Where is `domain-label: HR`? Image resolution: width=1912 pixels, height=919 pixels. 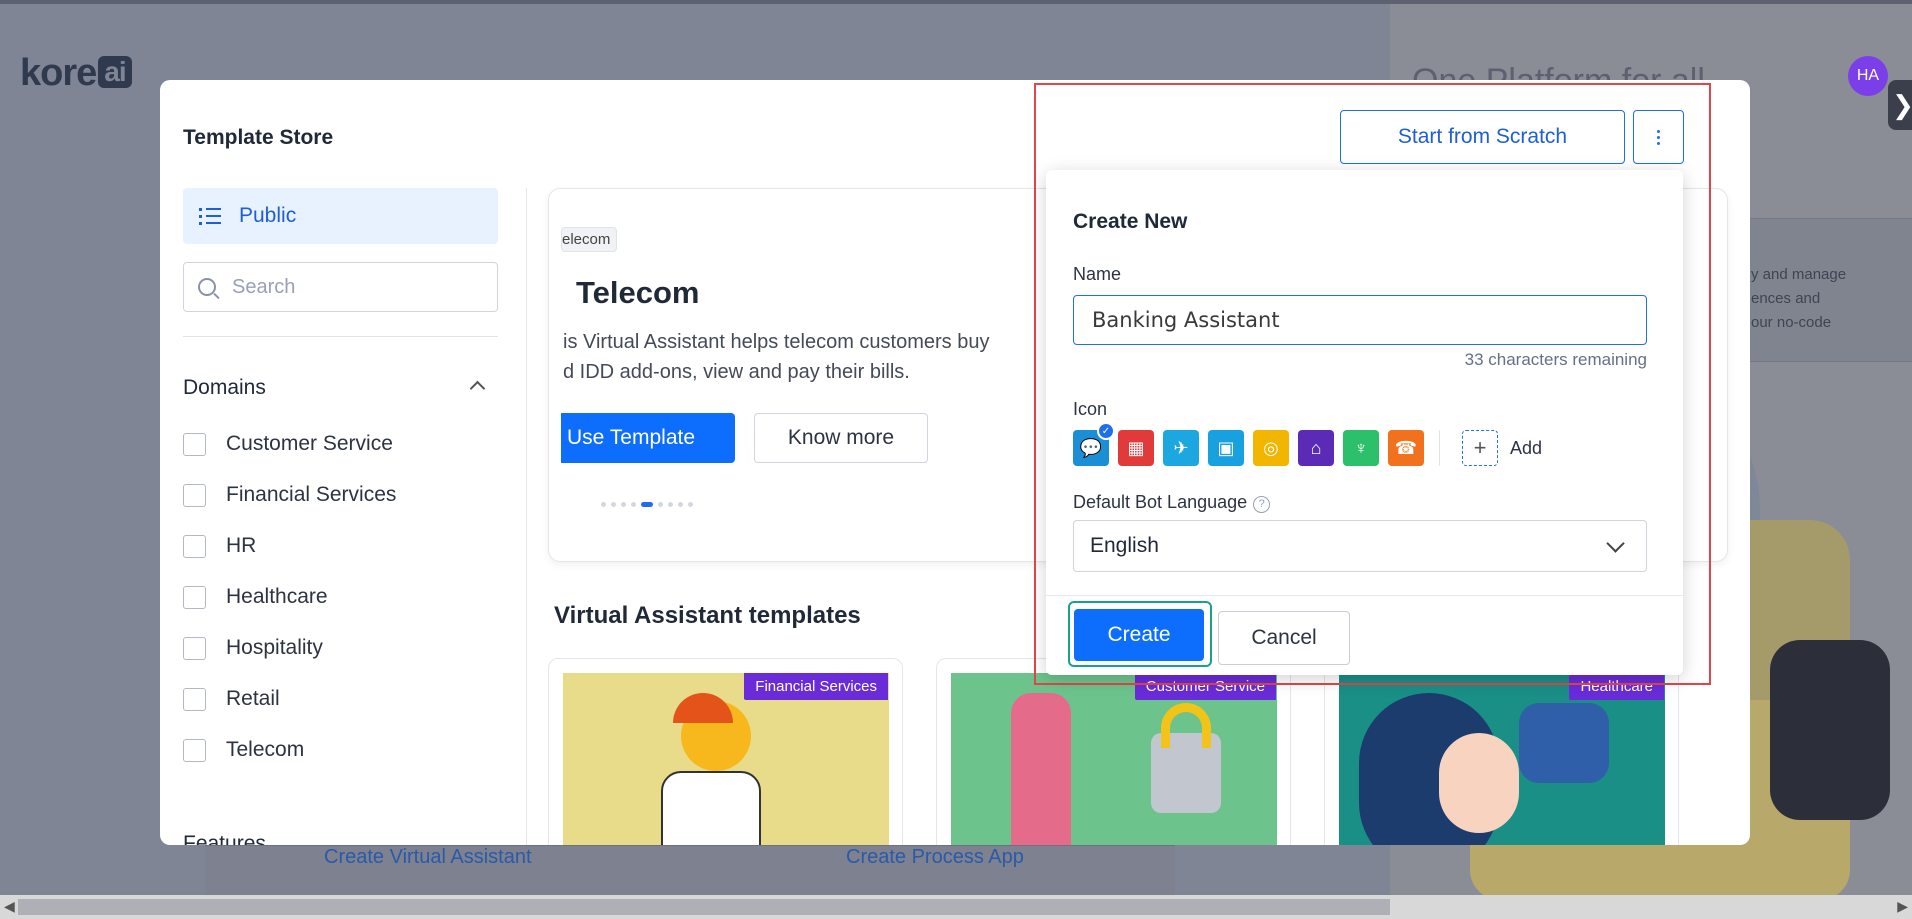 domain-label: HR is located at coordinates (241, 545).